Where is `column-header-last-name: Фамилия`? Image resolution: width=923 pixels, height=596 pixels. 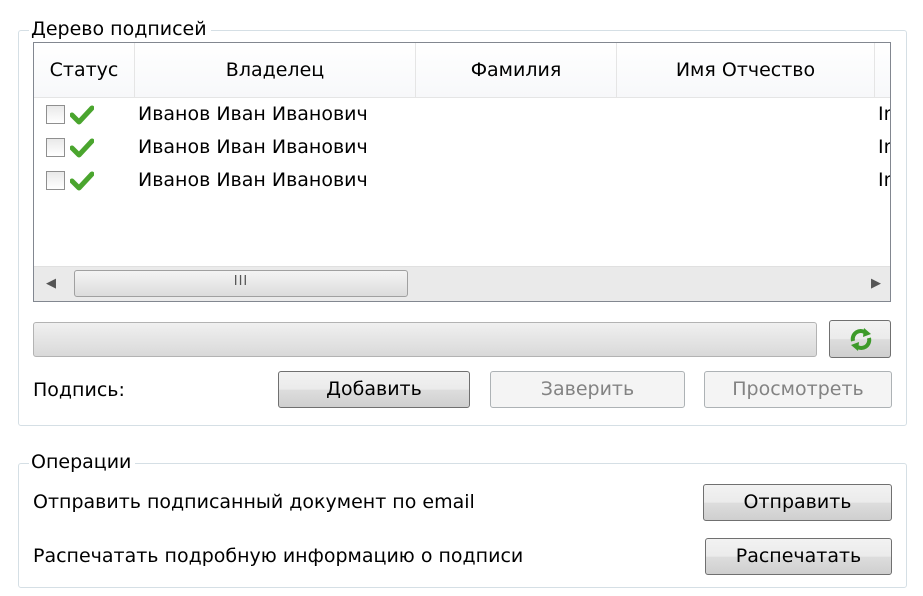 column-header-last-name: Фамилия is located at coordinates (516, 70).